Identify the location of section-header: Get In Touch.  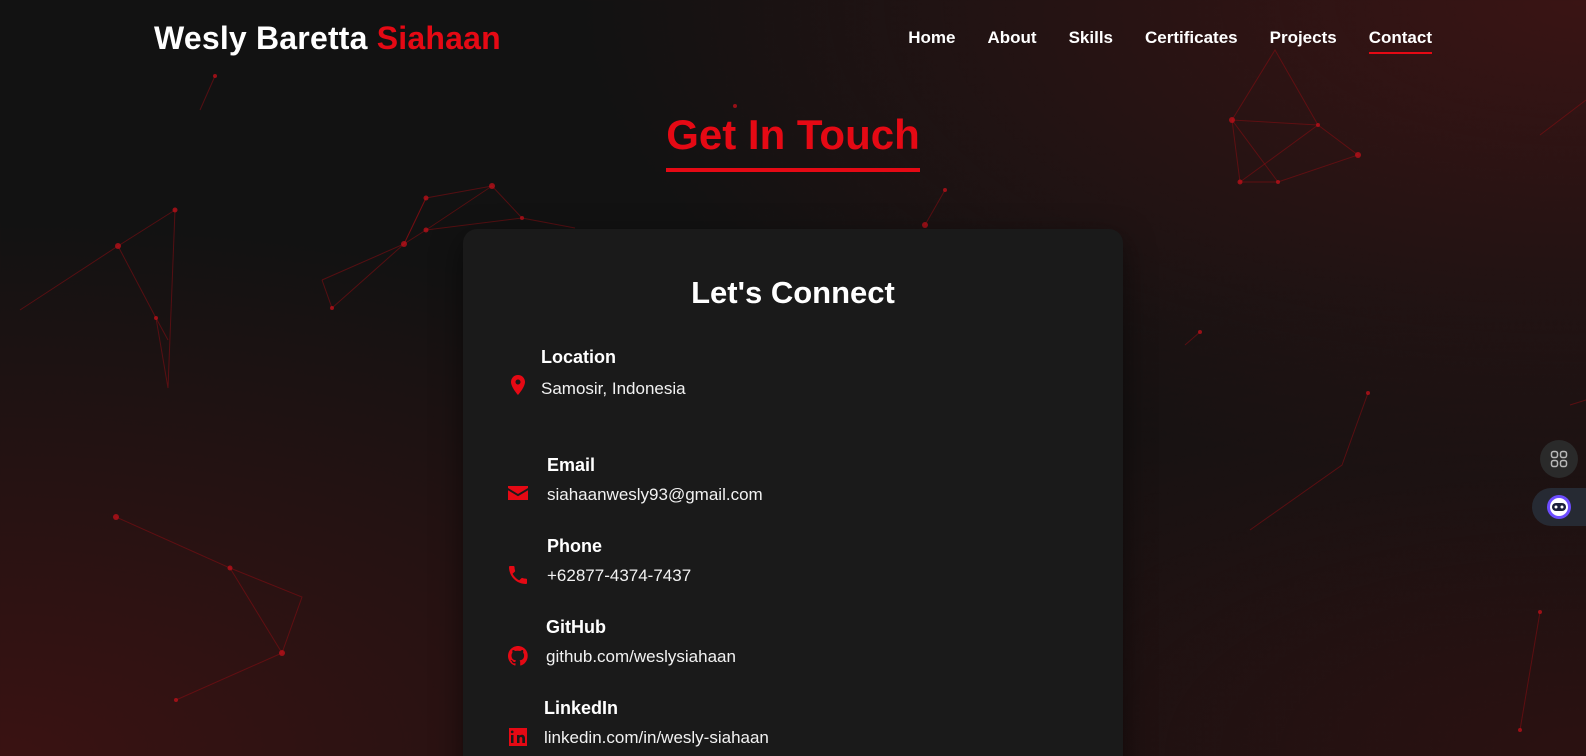
(793, 142).